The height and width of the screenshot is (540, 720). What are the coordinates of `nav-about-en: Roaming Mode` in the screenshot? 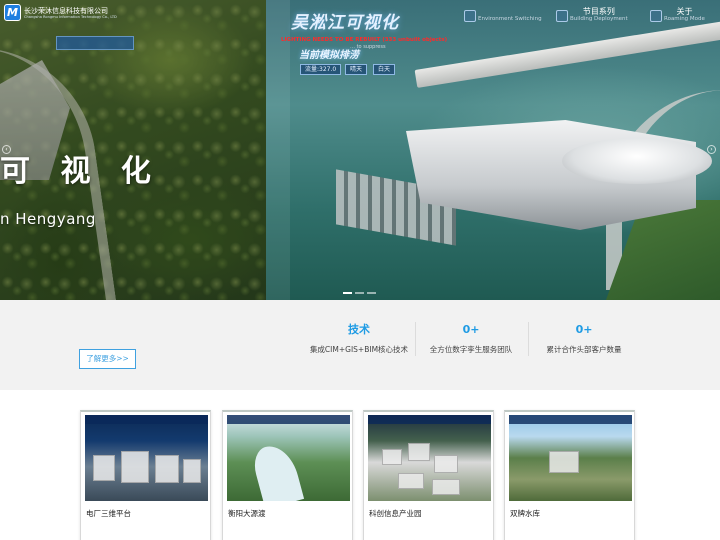 It's located at (684, 19).